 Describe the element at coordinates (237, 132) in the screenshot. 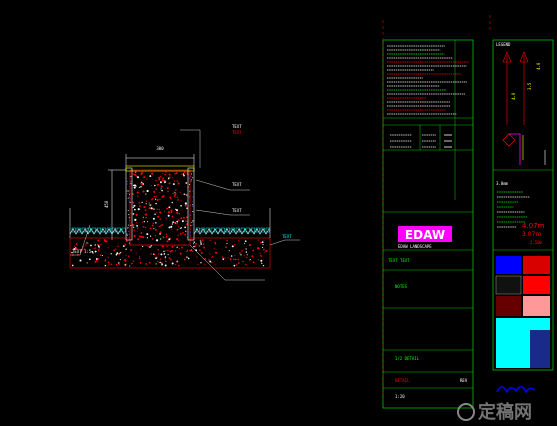

I see `label-top-right-2: TEXT` at that location.